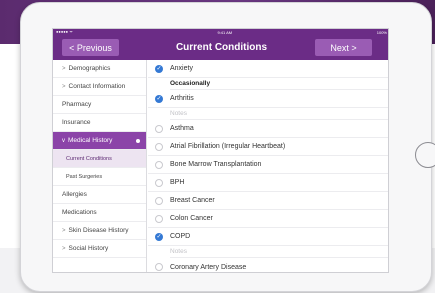  Describe the element at coordinates (208, 267) in the screenshot. I see `condition-label: Coronary Artery Disease` at that location.